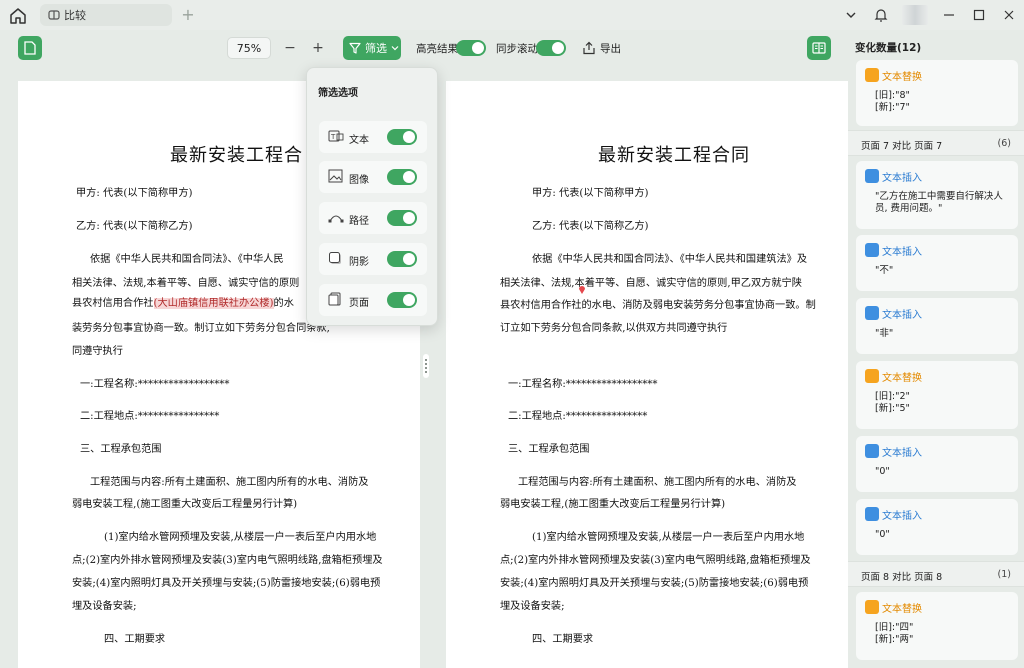  What do you see at coordinates (915, 15) in the screenshot?
I see `avatar` at bounding box center [915, 15].